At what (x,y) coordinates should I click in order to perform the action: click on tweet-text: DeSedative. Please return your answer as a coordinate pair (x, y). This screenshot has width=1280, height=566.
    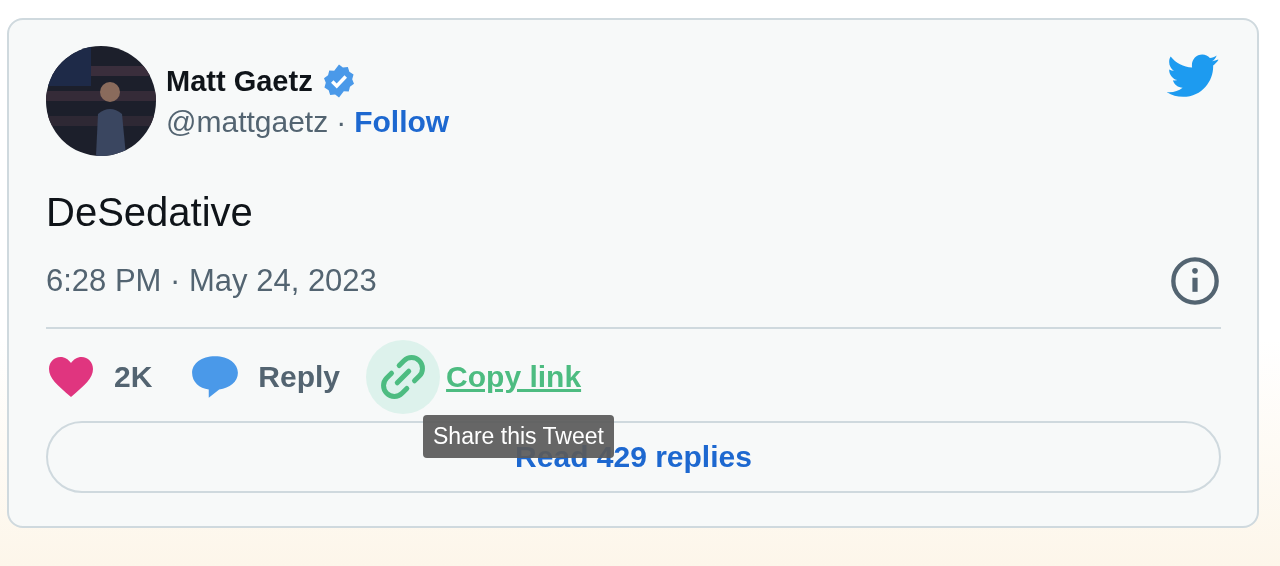
    Looking at the image, I should click on (150, 212).